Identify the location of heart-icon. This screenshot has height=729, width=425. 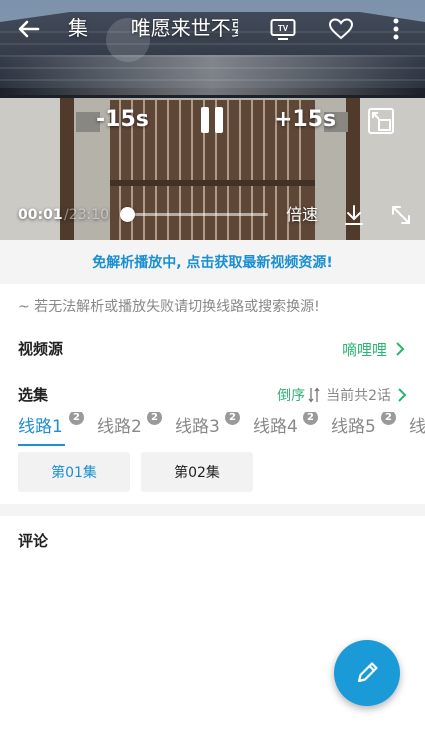
(341, 29).